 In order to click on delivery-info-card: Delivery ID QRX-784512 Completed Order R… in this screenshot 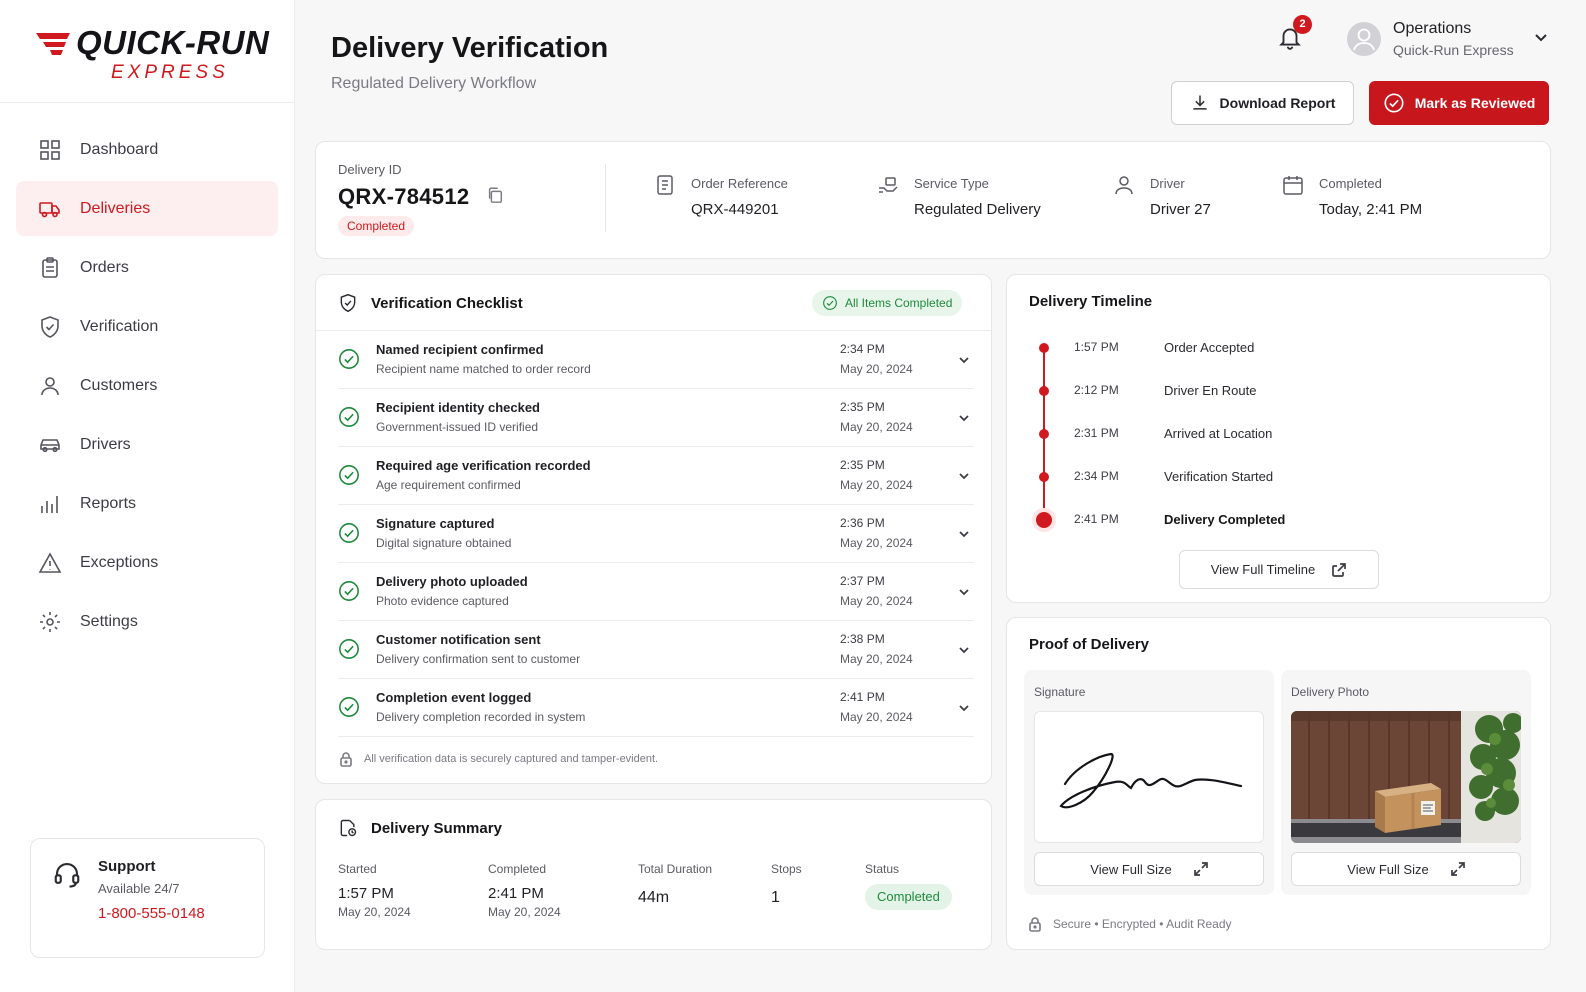, I will do `click(933, 200)`.